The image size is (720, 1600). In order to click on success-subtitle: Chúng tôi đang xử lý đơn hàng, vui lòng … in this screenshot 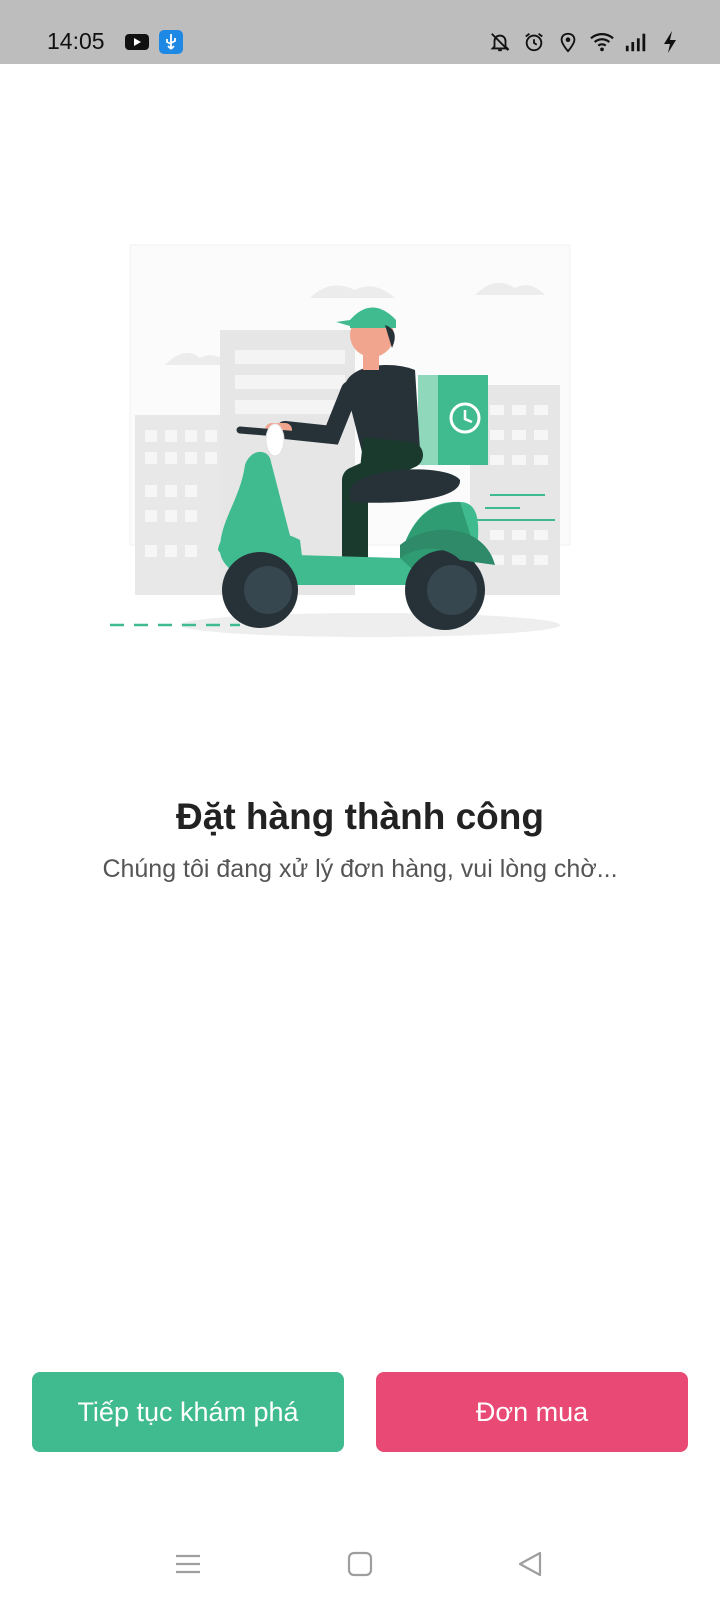, I will do `click(360, 869)`.